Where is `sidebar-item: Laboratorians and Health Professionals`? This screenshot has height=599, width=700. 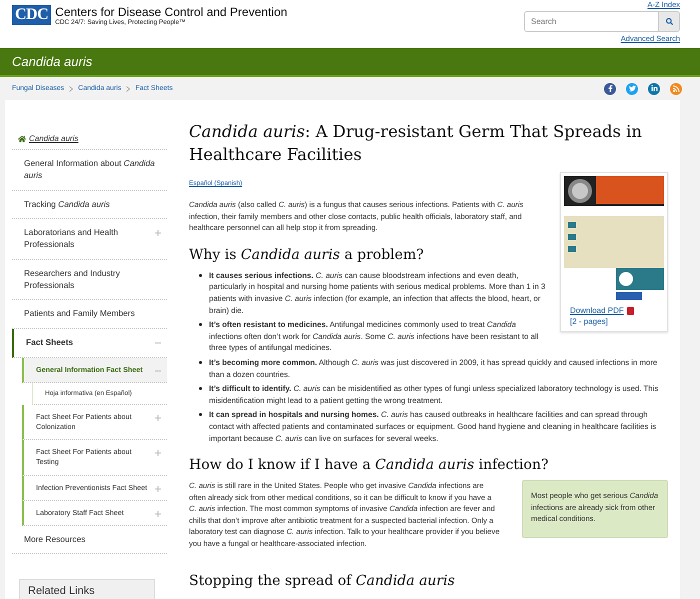 sidebar-item: Laboratorians and Health Professionals is located at coordinates (89, 239).